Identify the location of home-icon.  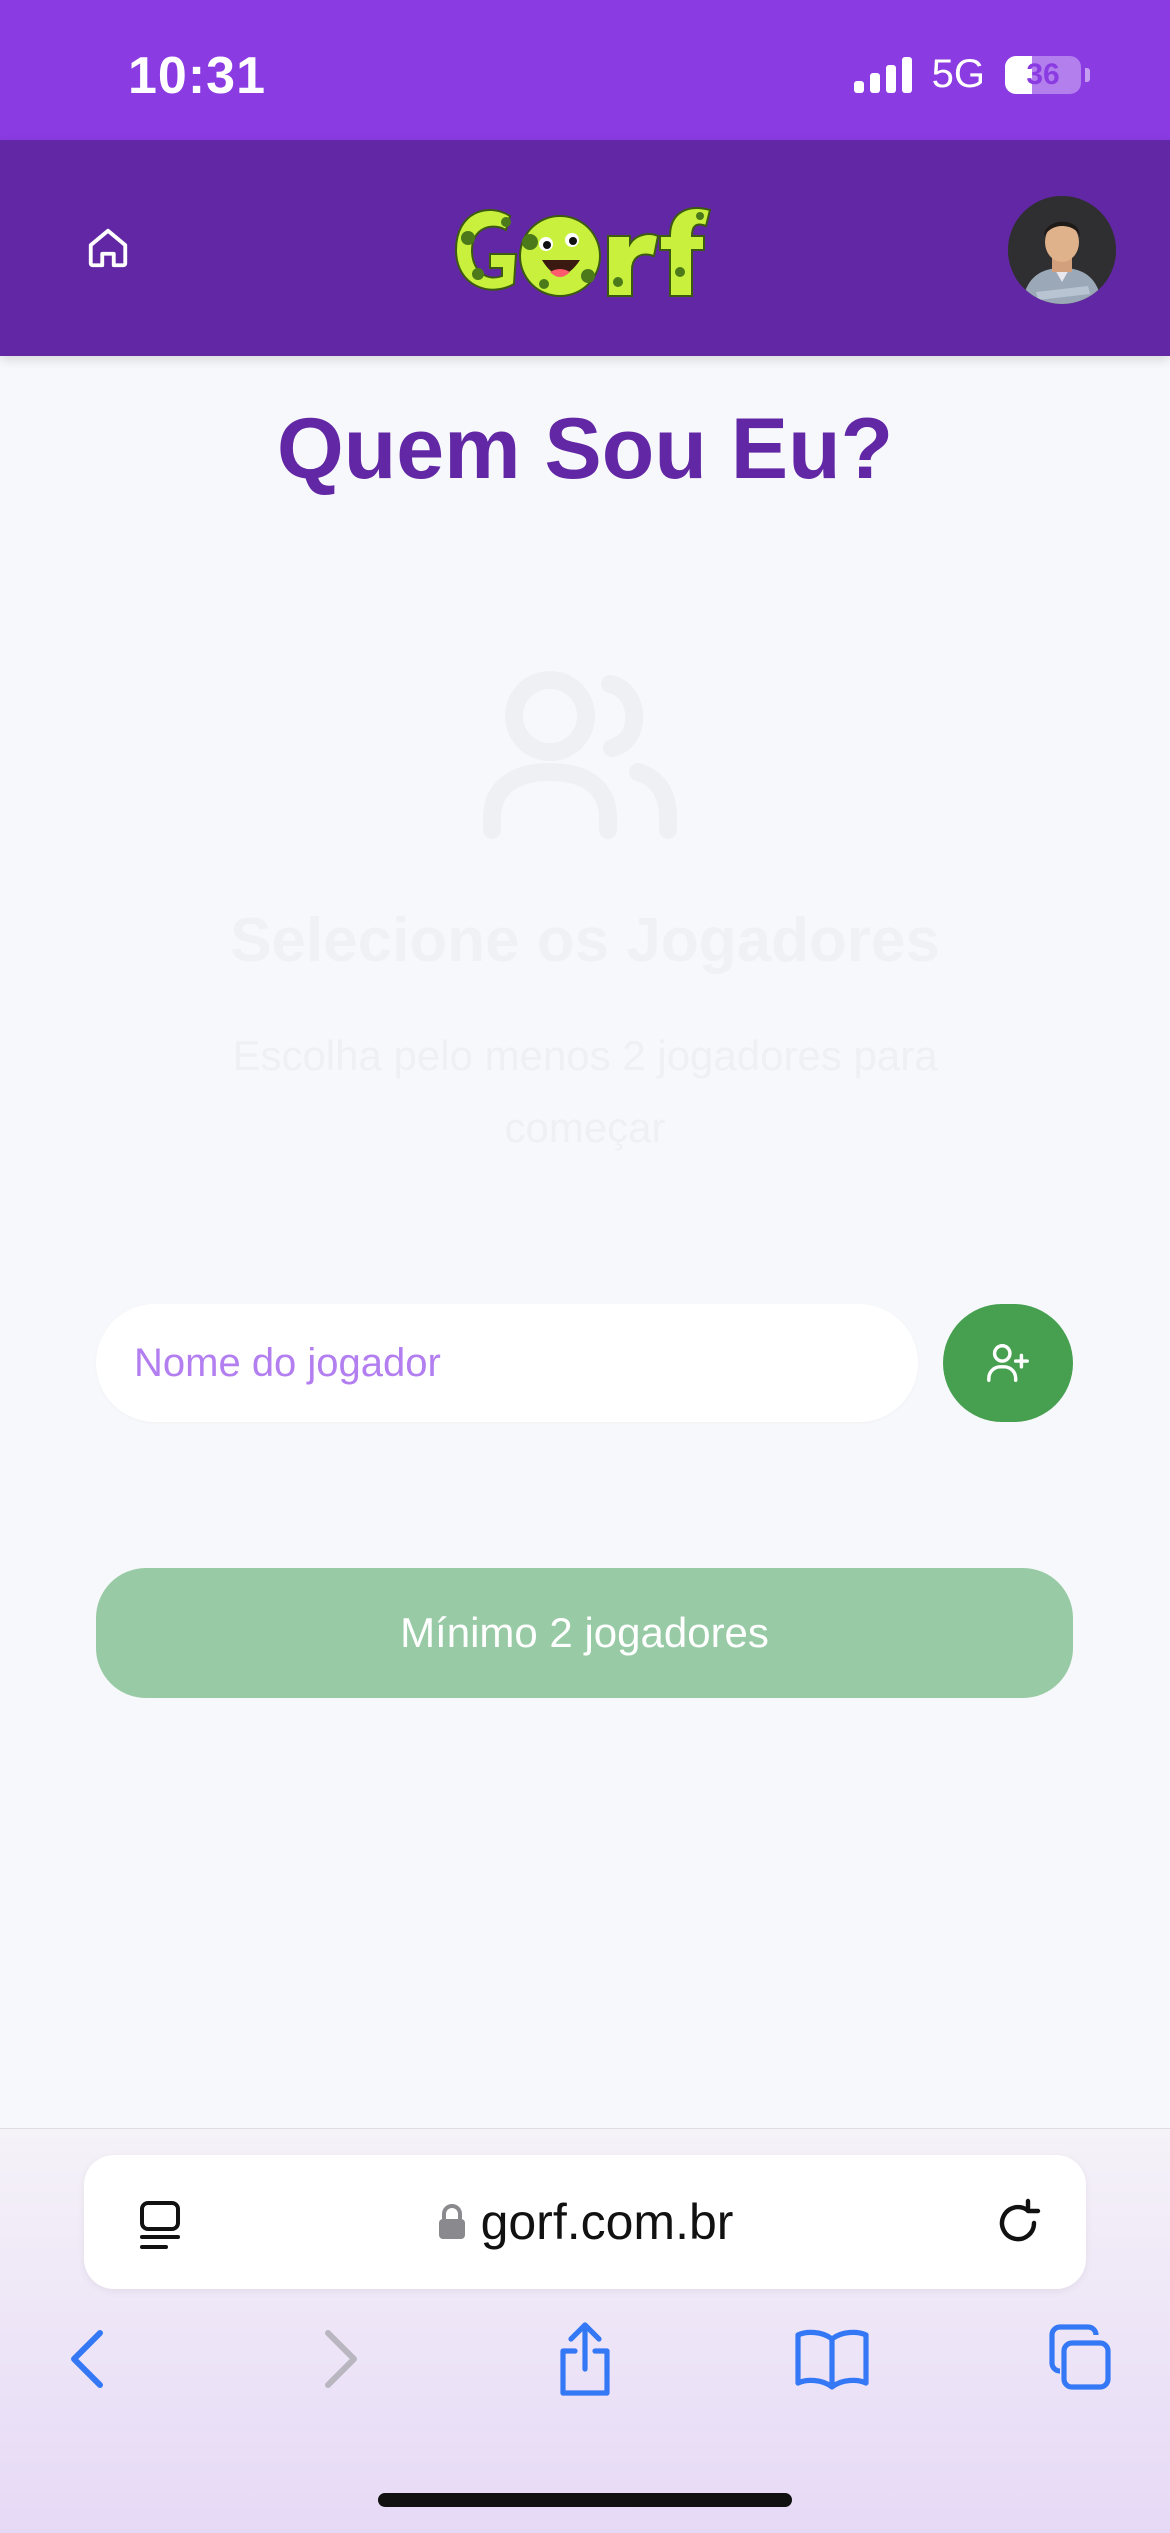
(108, 248).